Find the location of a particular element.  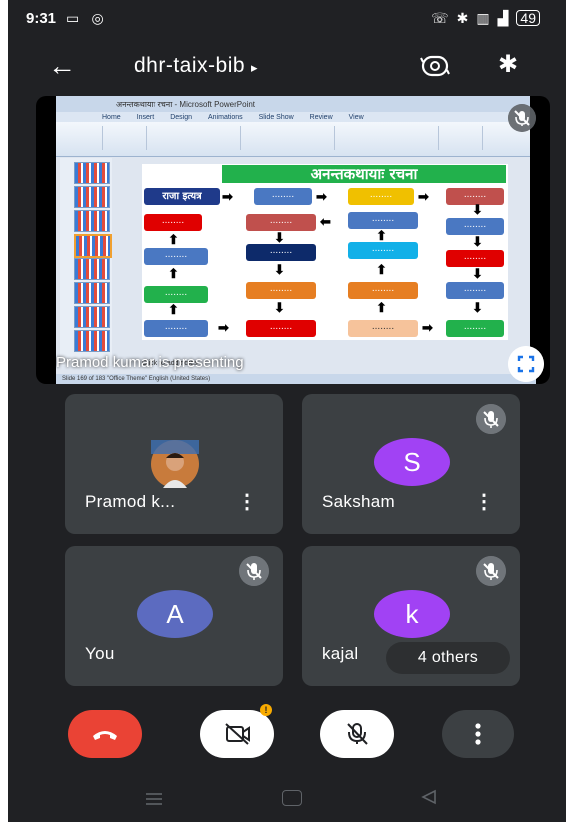

ppt-ribbon is located at coordinates (293, 139).